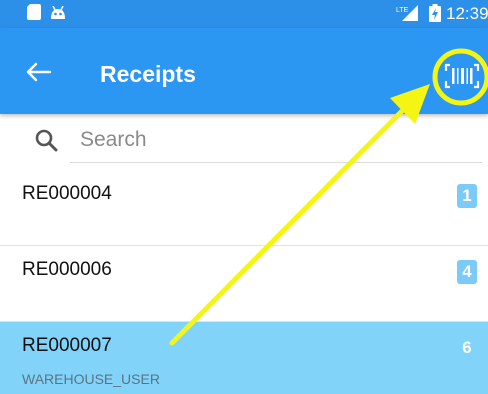 The image size is (488, 394). Describe the element at coordinates (67, 269) in the screenshot. I see `receipt-id: RE000006` at that location.